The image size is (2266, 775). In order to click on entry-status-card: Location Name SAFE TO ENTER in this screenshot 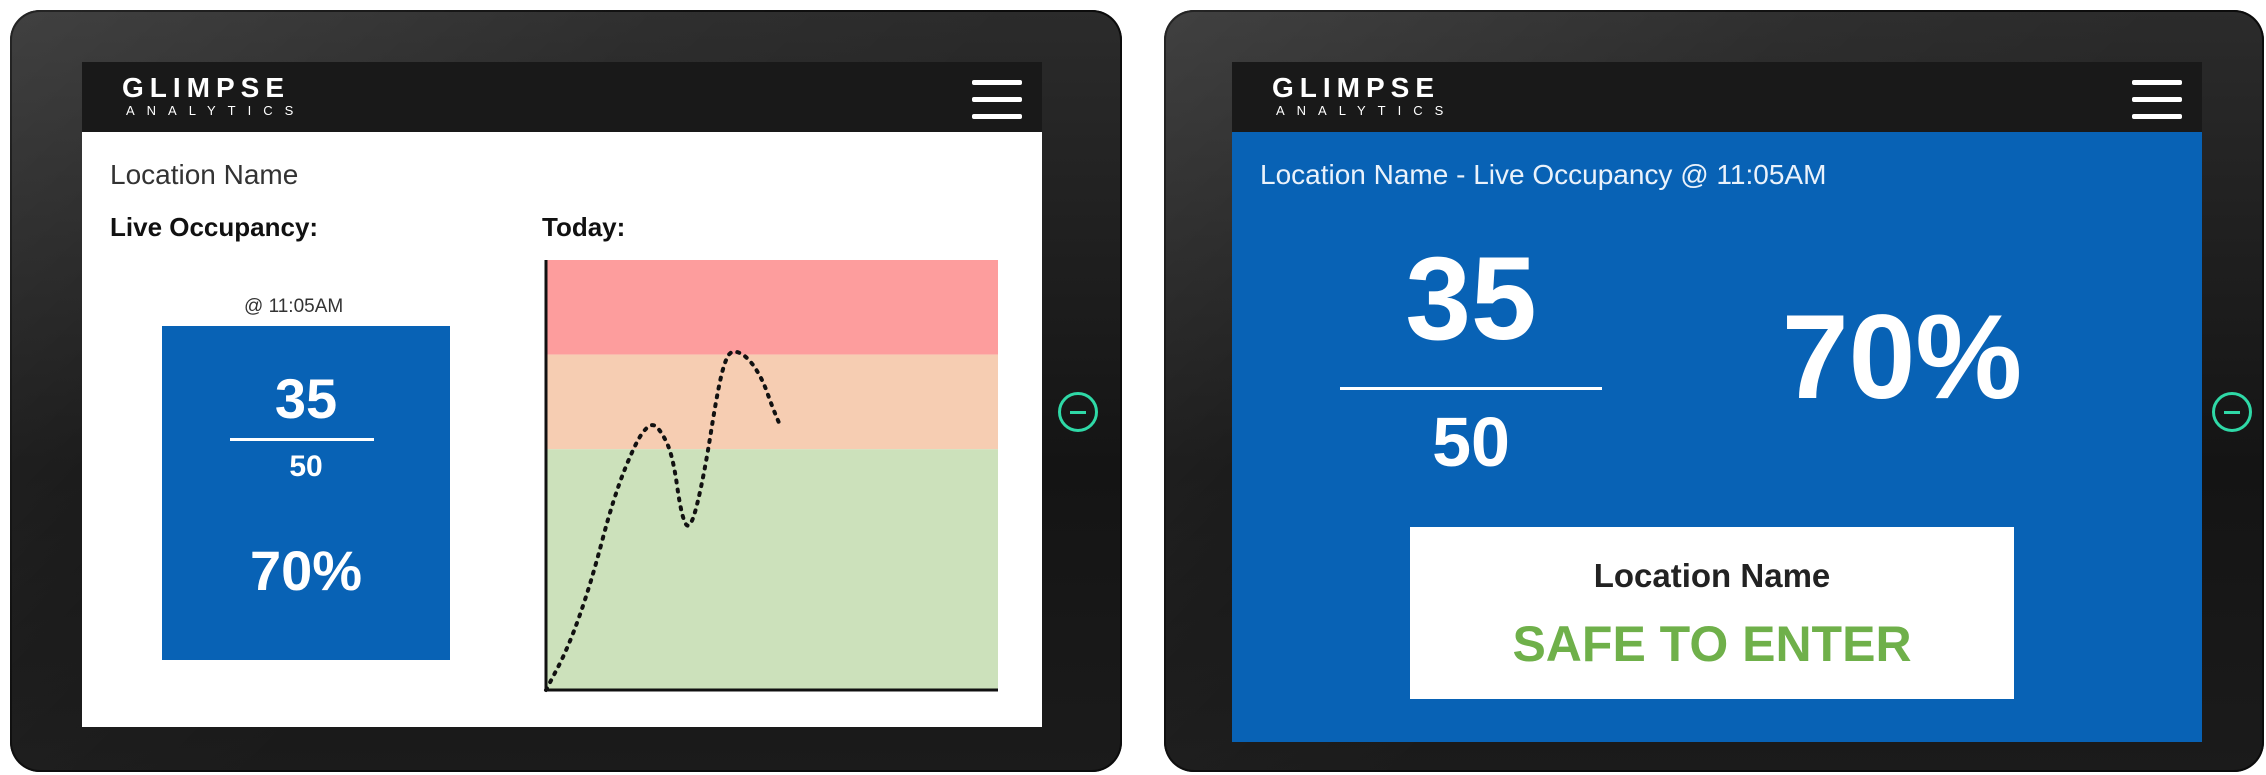, I will do `click(1712, 613)`.